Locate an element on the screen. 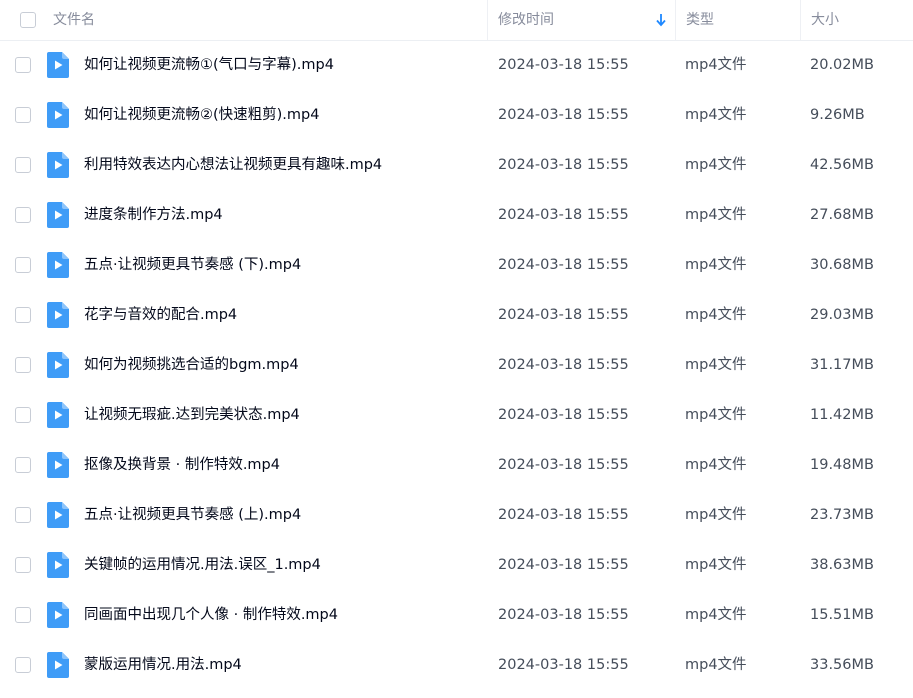 The width and height of the screenshot is (913, 698). file-name: 进度条制作方法.mp4 is located at coordinates (153, 215).